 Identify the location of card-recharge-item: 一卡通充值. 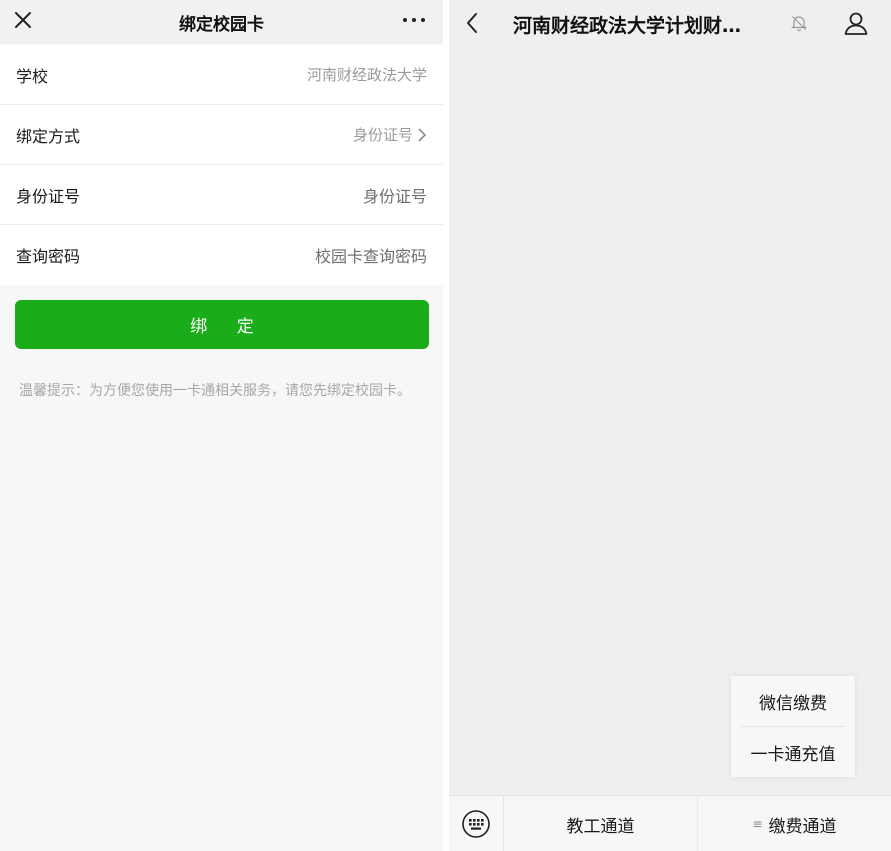
(793, 752).